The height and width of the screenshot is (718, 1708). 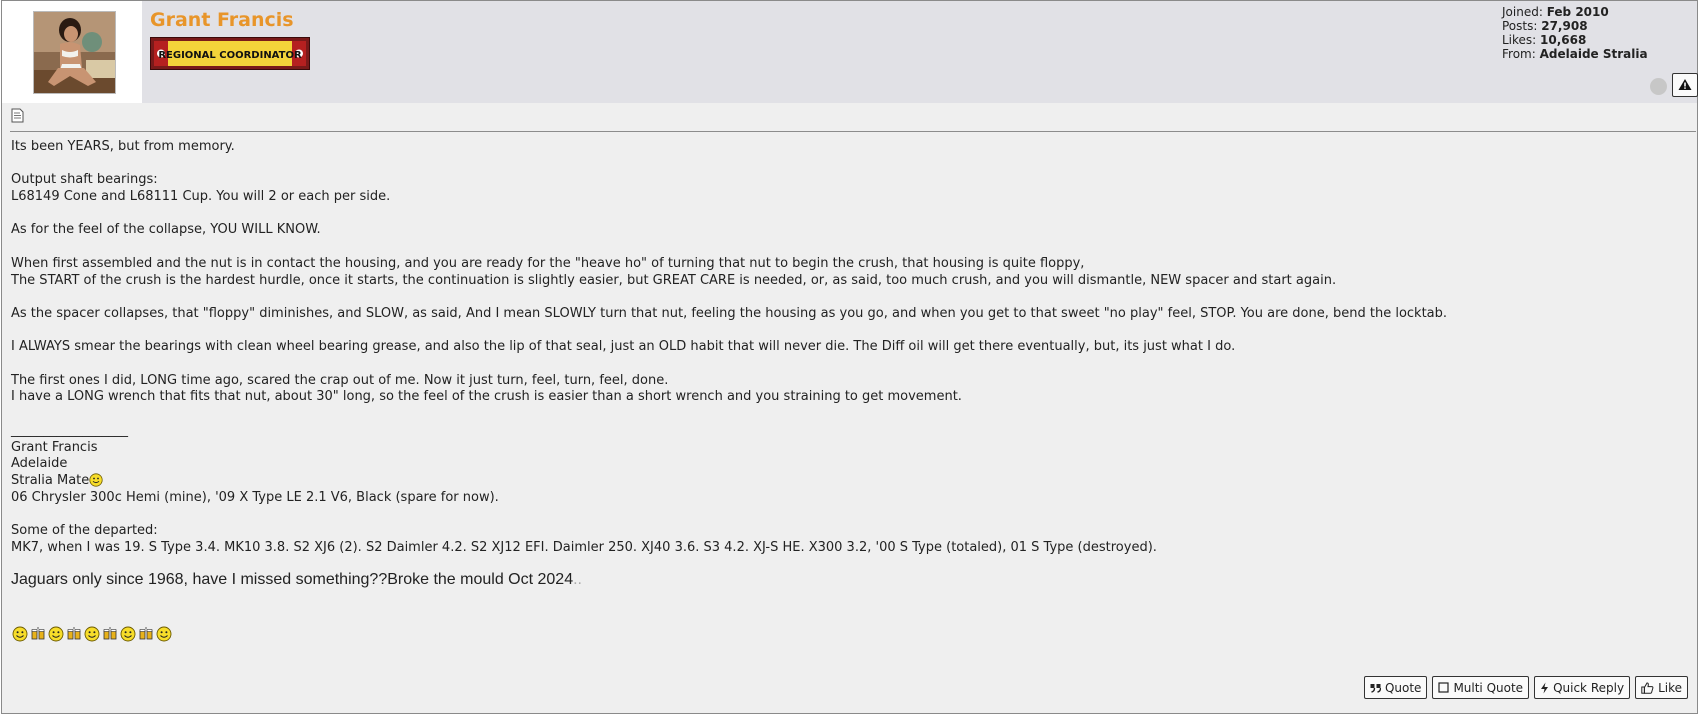 I want to click on quote-icon, so click(x=1375, y=688).